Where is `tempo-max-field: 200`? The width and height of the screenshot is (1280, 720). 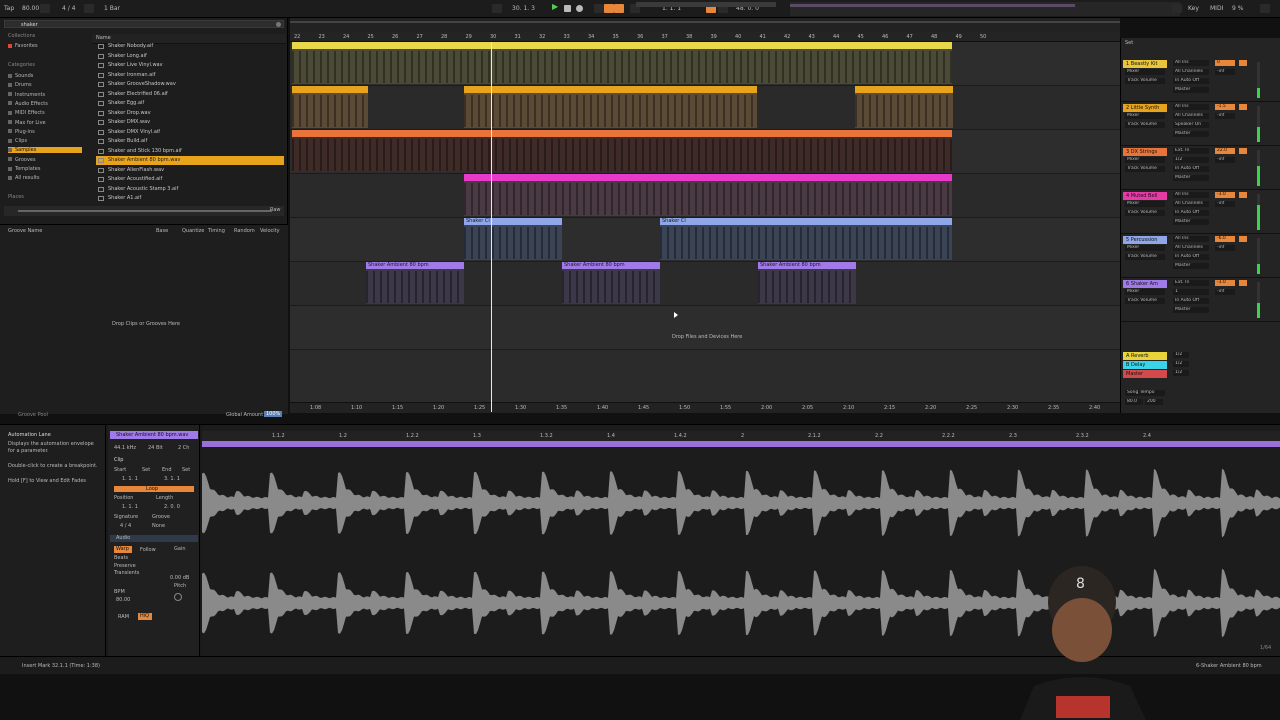 tempo-max-field: 200 is located at coordinates (1154, 402).